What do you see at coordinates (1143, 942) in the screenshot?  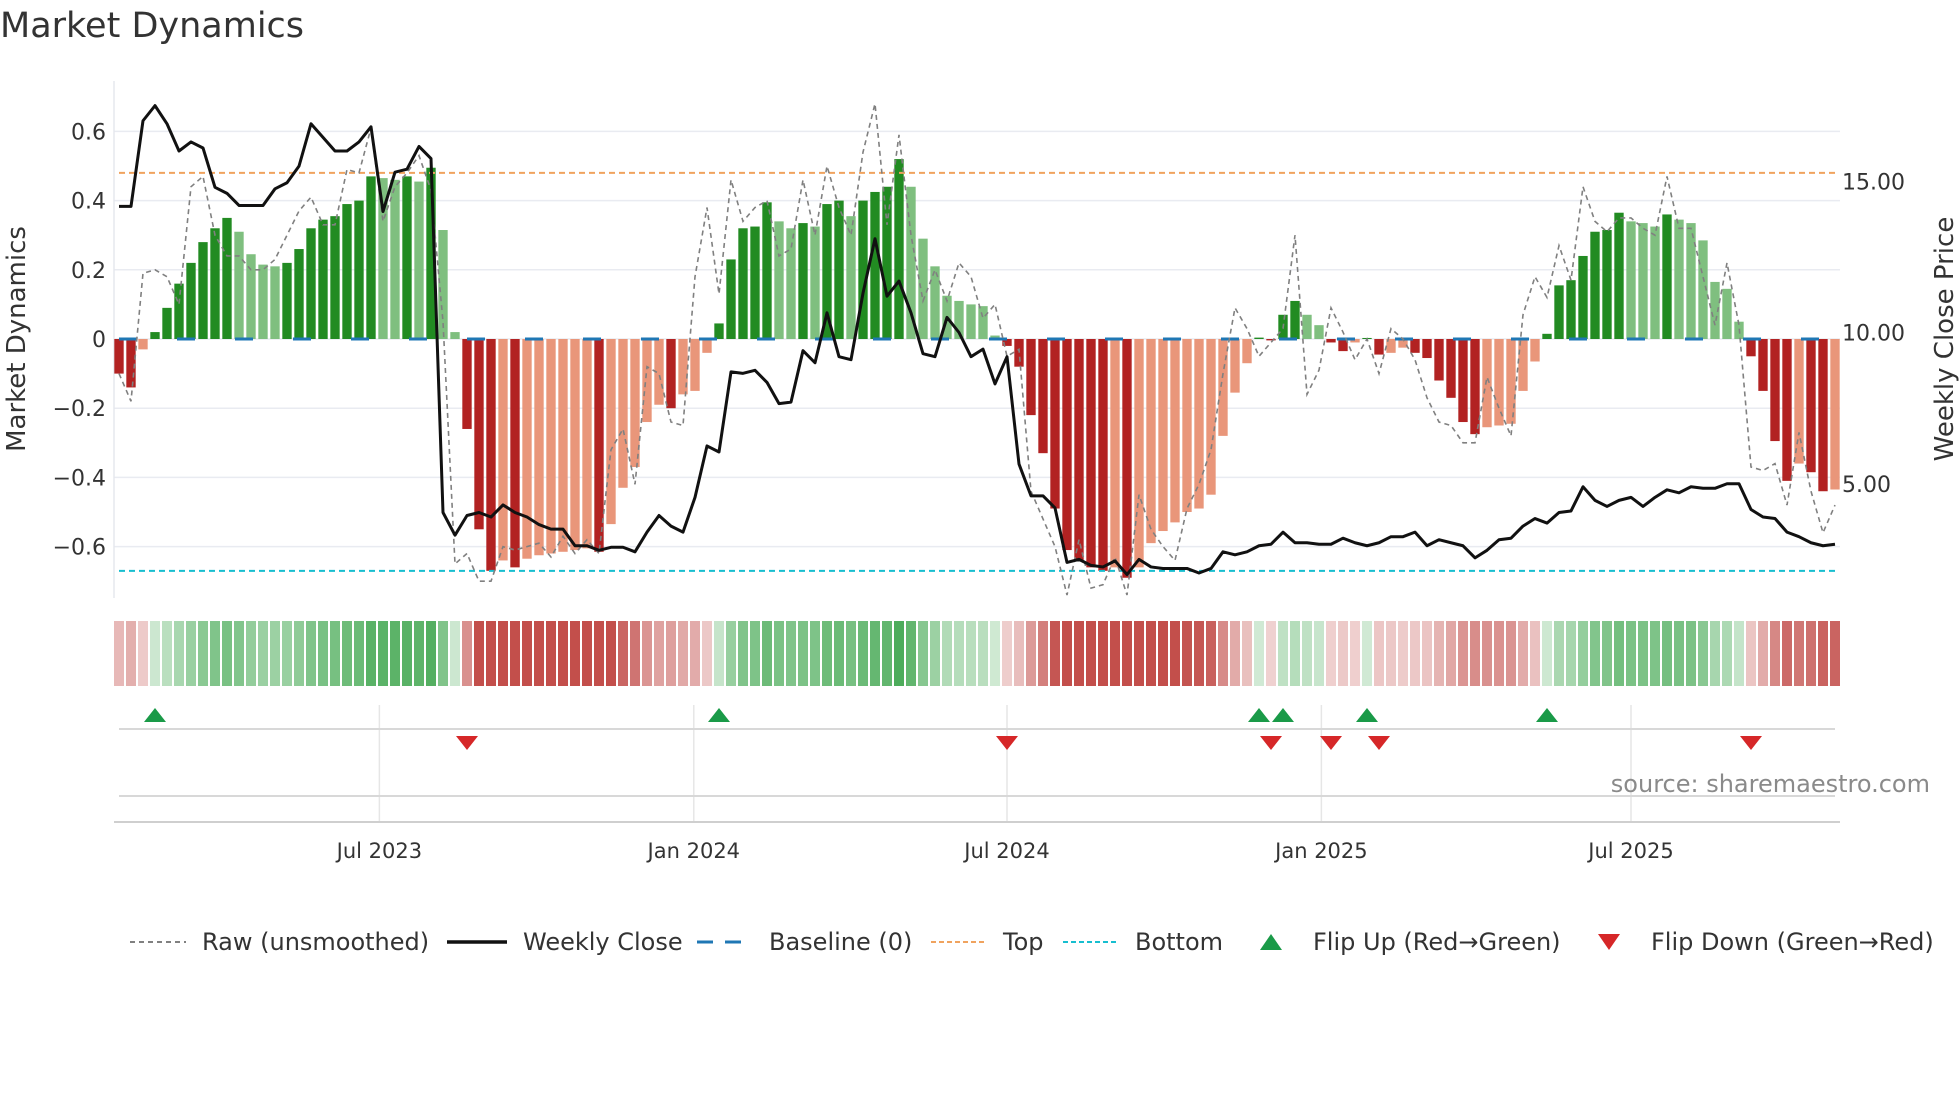 I see `legend-item-bottom: Bottom` at bounding box center [1143, 942].